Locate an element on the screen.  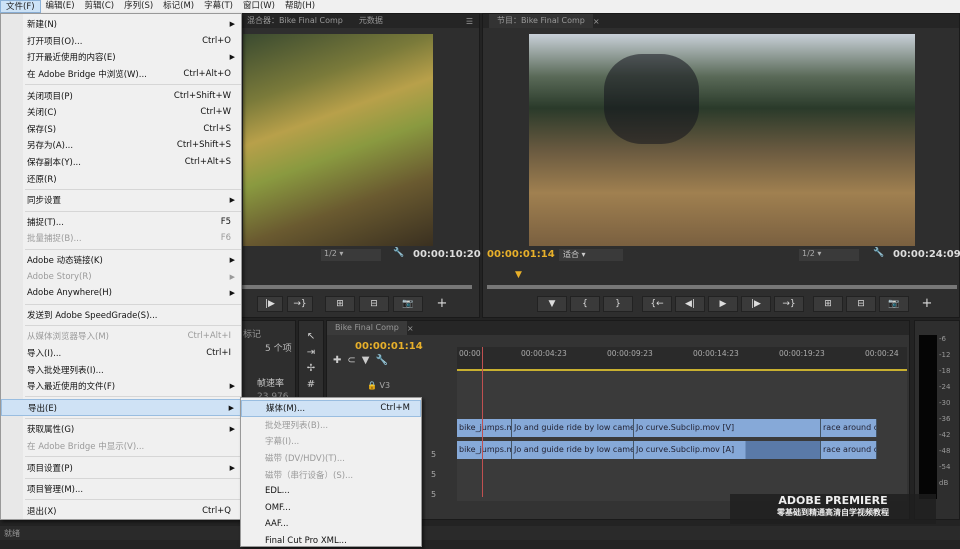
menu-item: Adobe 动态链接(K) ▶ is located at coordinates (121, 260).